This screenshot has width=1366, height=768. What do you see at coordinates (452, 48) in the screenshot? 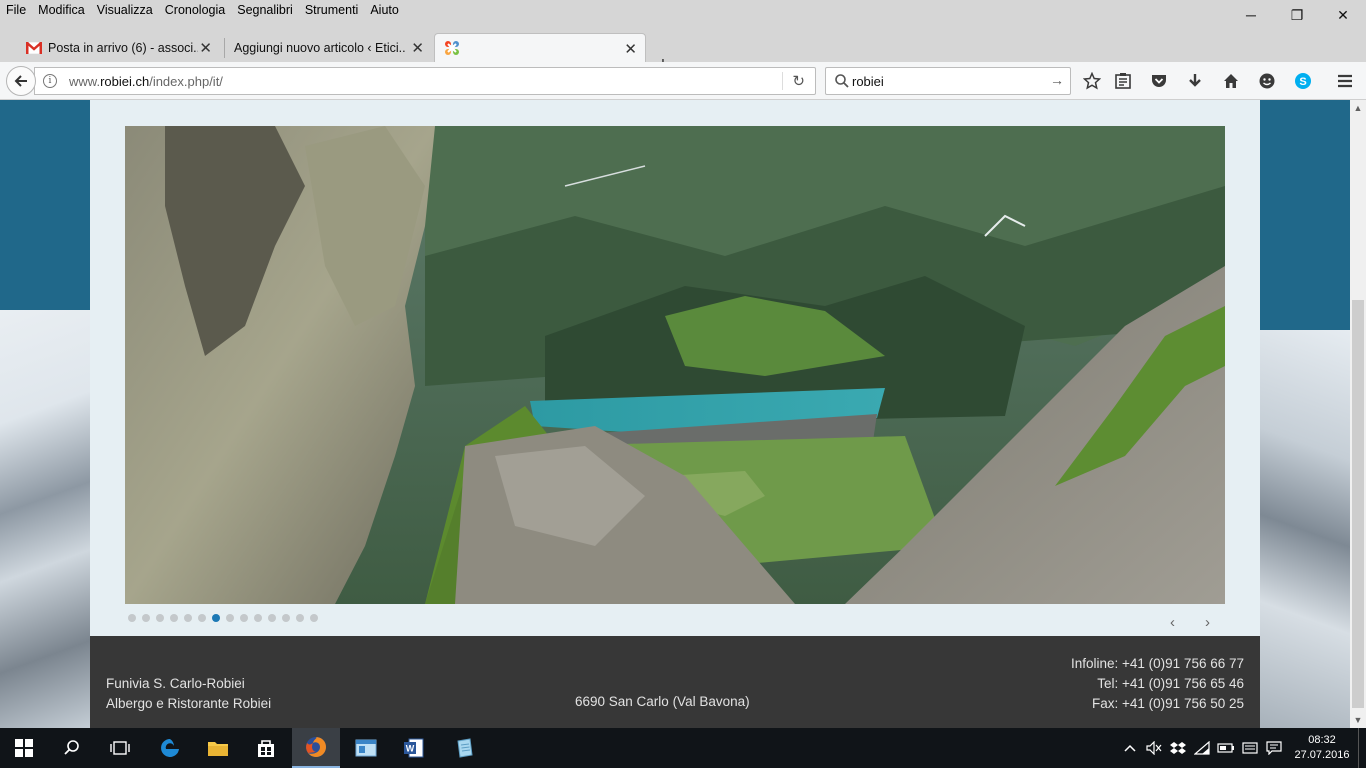
I see `joomla-icon` at bounding box center [452, 48].